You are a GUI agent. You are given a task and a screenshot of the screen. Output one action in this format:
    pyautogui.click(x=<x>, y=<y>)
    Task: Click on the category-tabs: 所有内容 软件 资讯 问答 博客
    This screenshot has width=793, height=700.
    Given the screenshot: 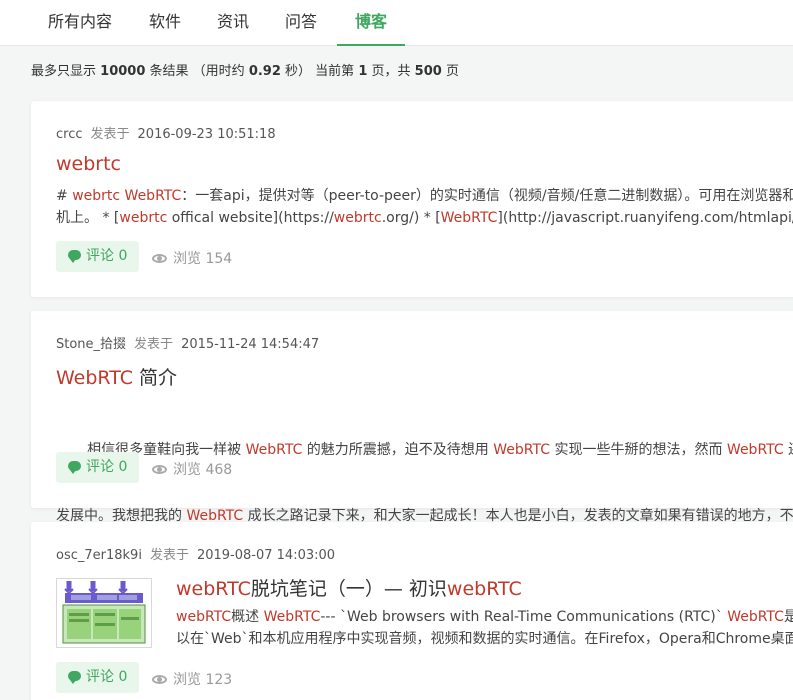 What is the action you would take?
    pyautogui.click(x=396, y=23)
    